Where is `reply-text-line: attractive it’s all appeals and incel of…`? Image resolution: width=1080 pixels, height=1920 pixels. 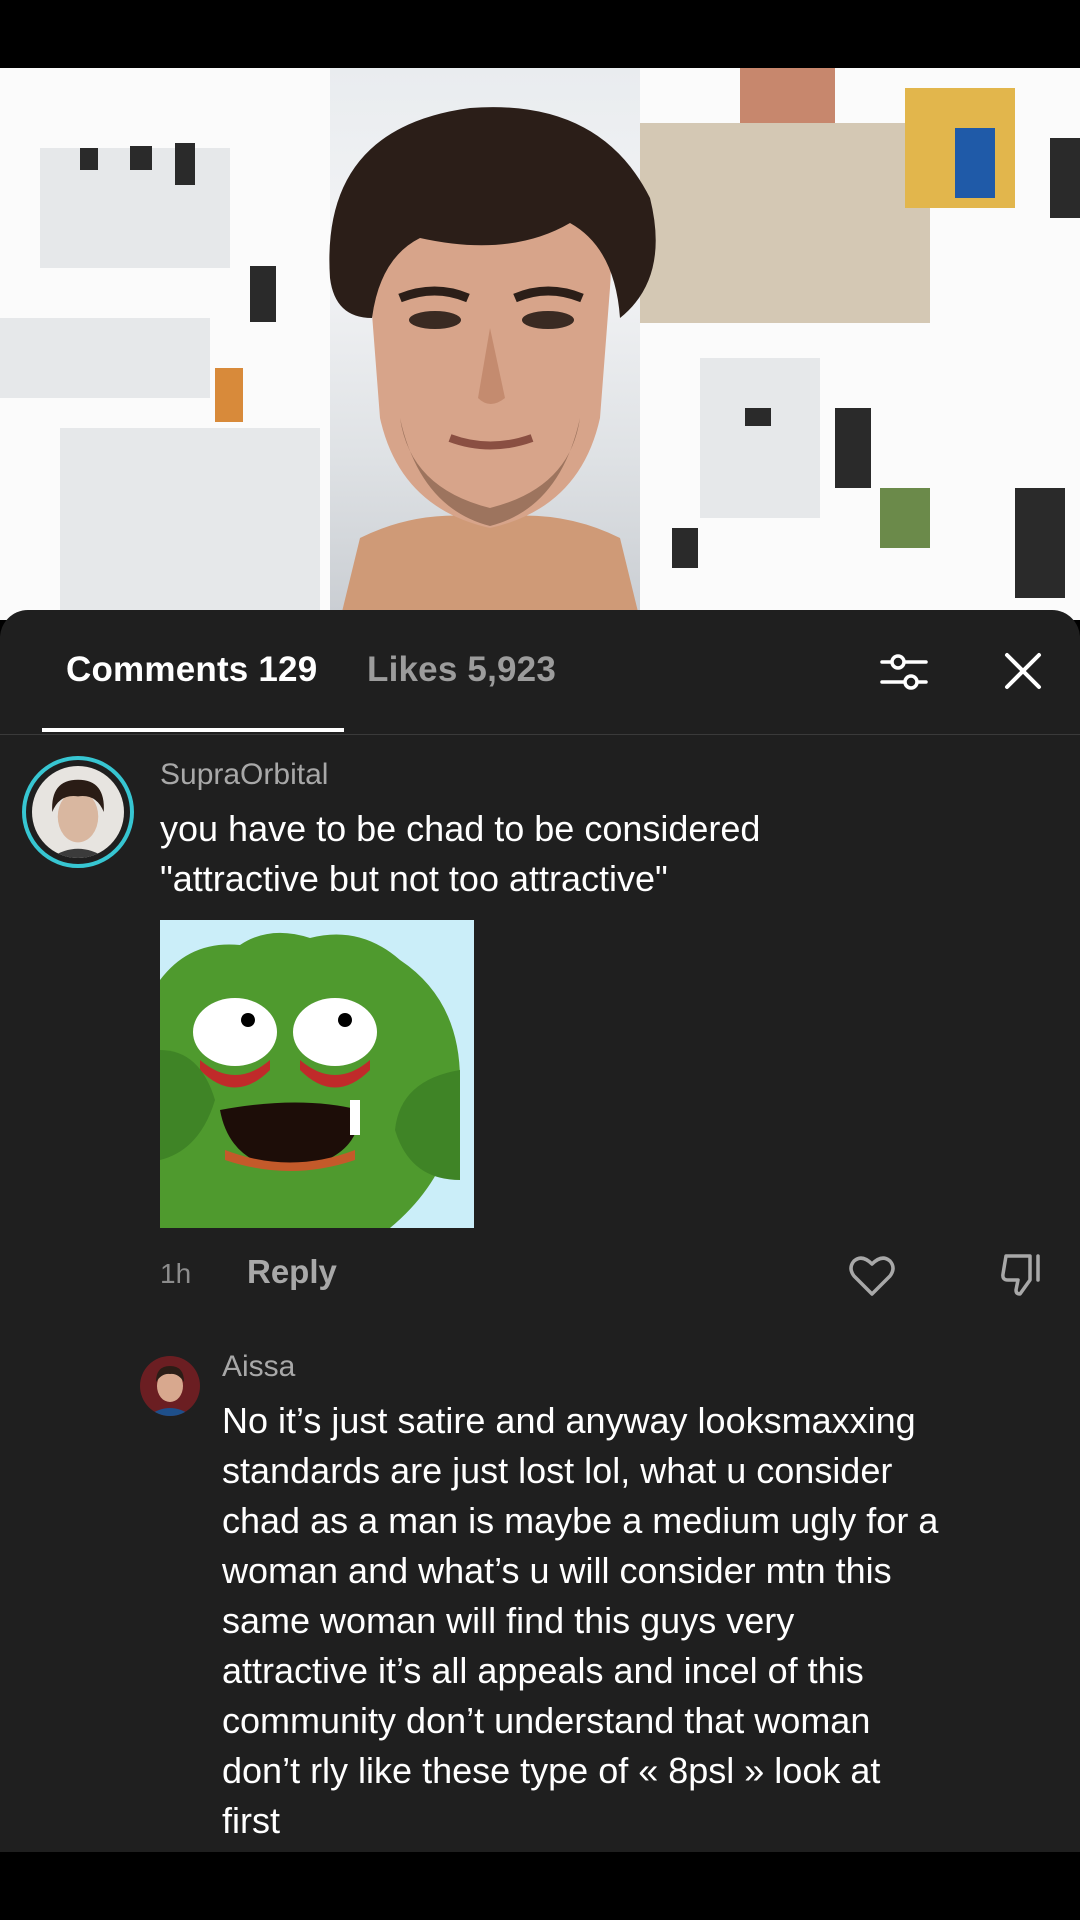
reply-text-line: attractive it’s all appeals and incel of… is located at coordinates (543, 1670).